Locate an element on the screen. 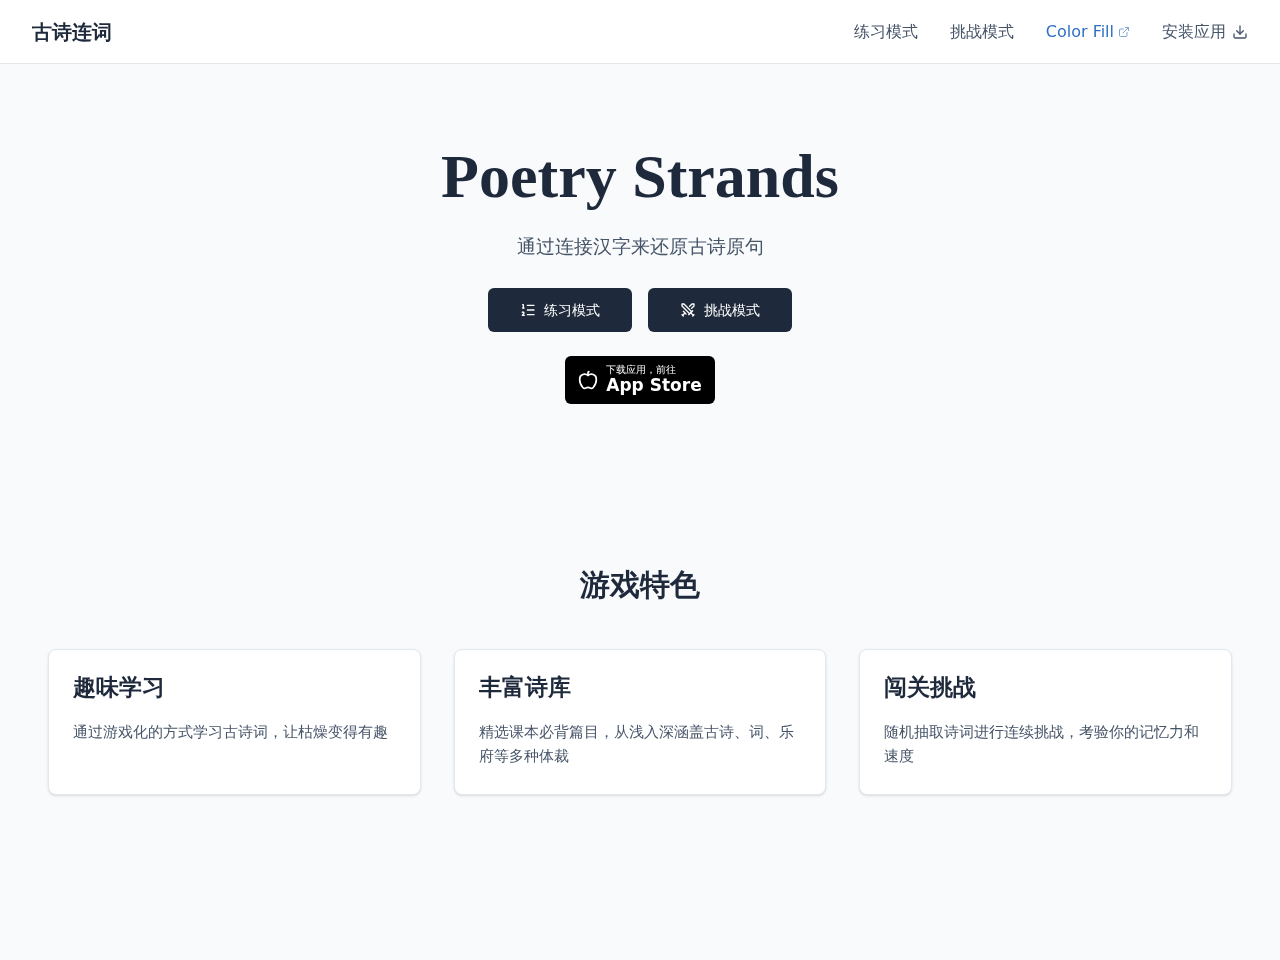 The height and width of the screenshot is (960, 1280). card-text: 随机抽取诗词进行连续挑战，考验你的记忆力和速度 is located at coordinates (1042, 744).